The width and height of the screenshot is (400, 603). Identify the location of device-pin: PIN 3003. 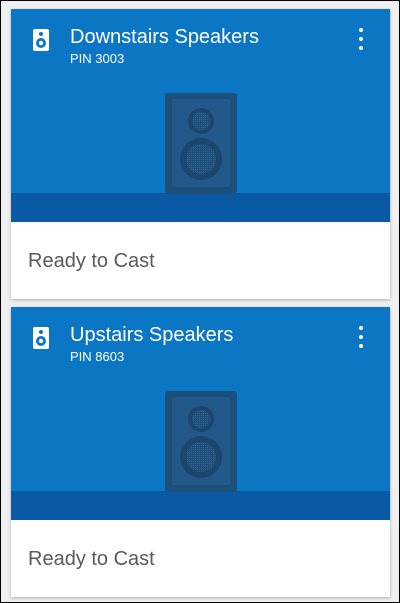
(97, 58).